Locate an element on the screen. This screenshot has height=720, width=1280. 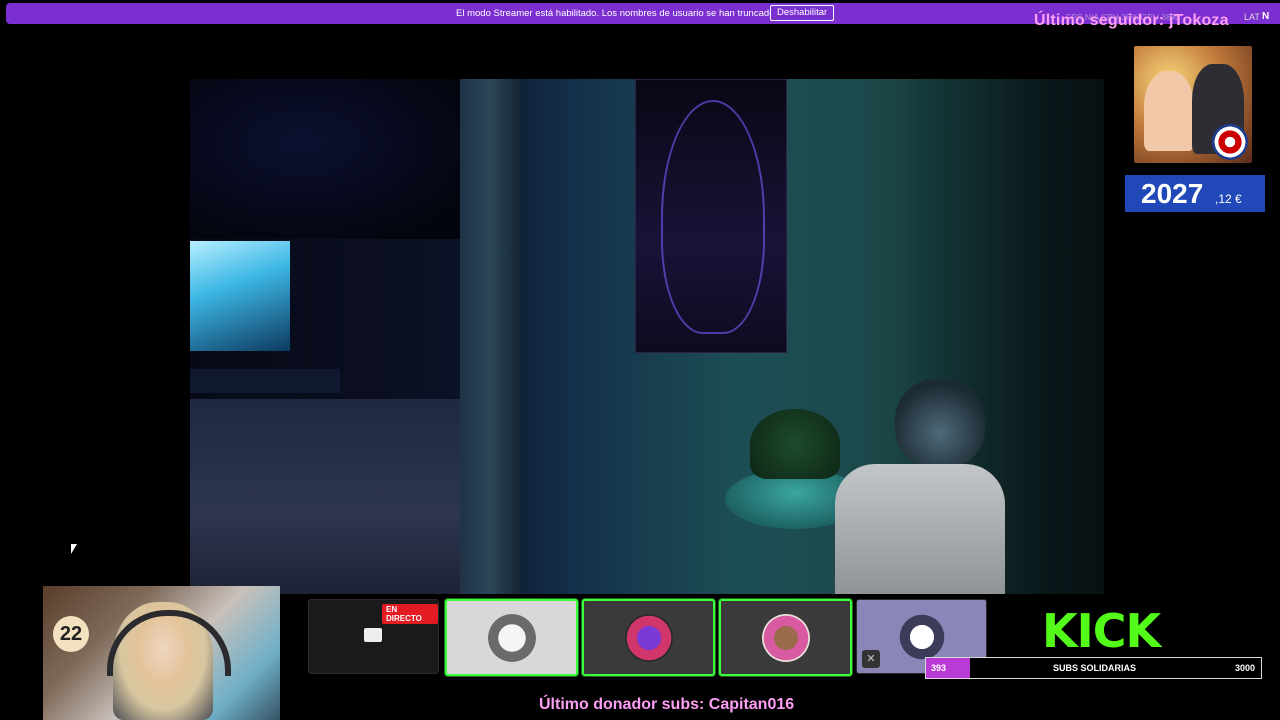
tv-screen is located at coordinates (240, 296).